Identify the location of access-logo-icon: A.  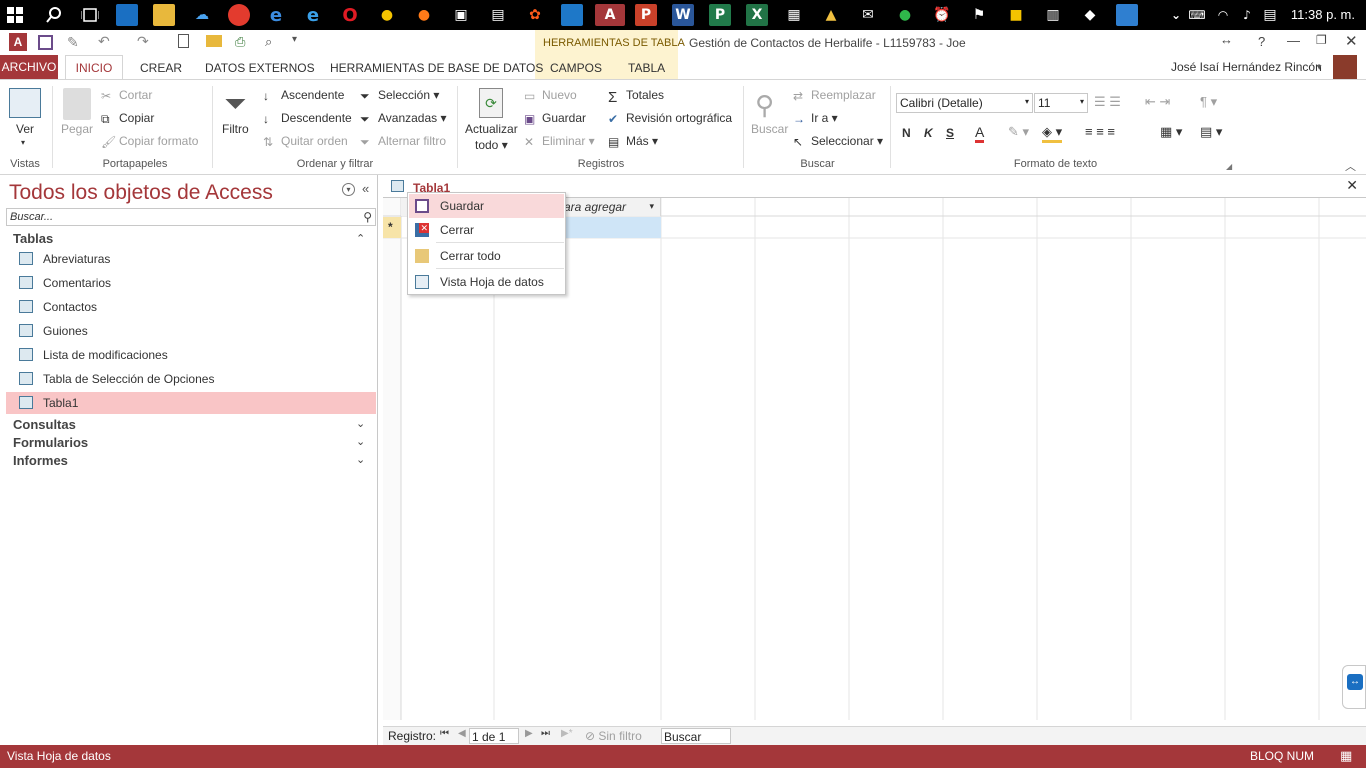
(18, 42).